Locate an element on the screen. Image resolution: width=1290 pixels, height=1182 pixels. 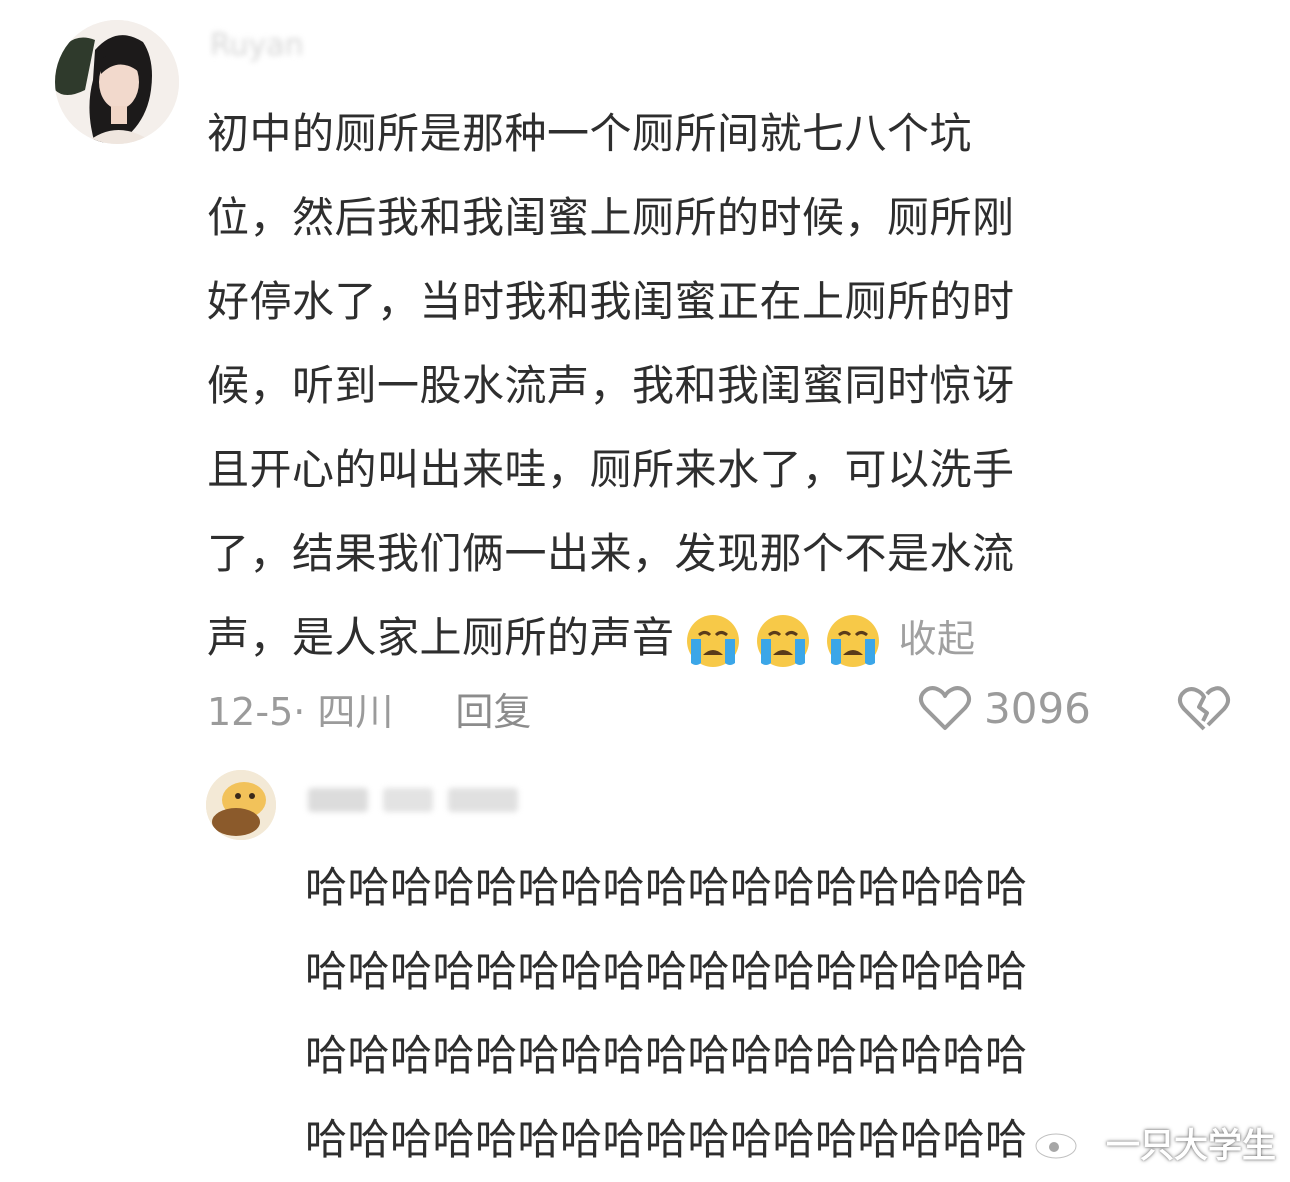
comment-line: 位，然后我和我闺蜜上厕所的时候，厕所刚 is located at coordinates (611, 217).